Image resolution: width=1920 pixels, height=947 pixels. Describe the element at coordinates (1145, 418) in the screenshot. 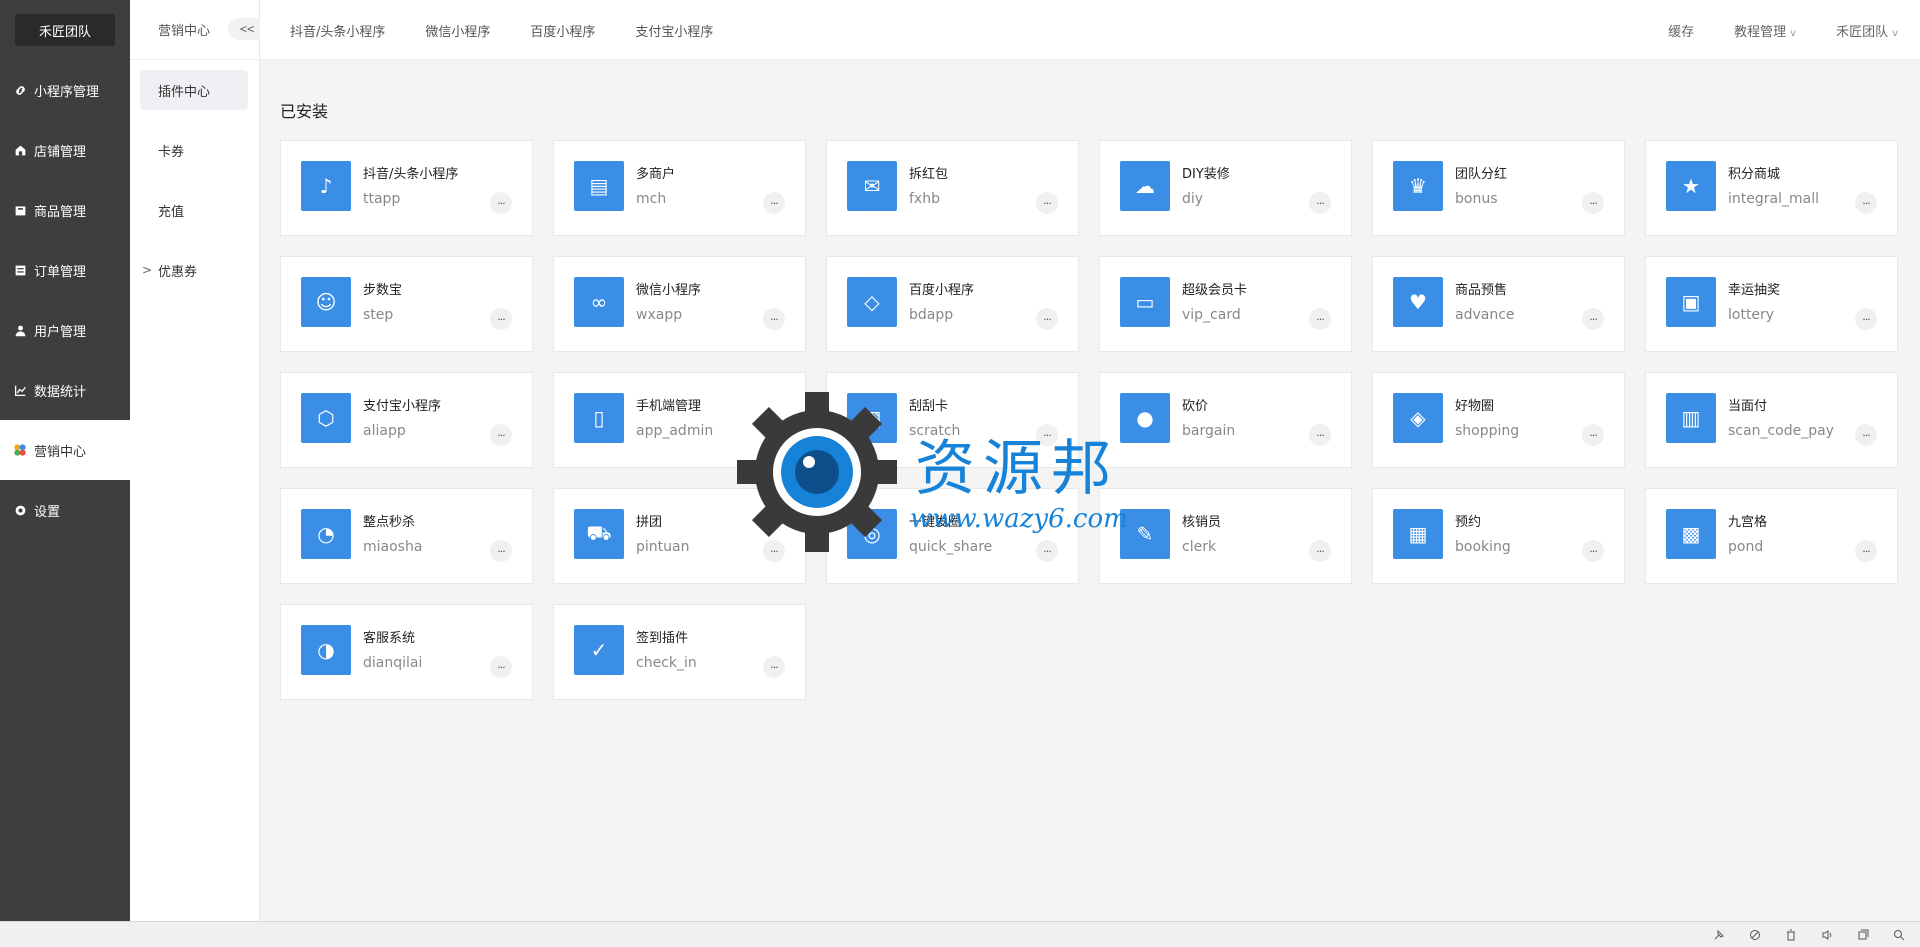

I see `plugin-icon: ●` at that location.